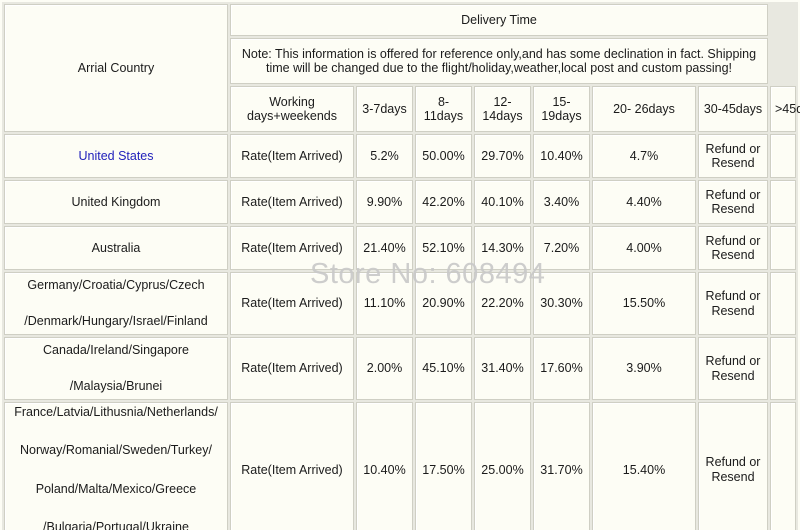 The height and width of the screenshot is (530, 800). I want to click on rate-20-26days: 4.00%, so click(644, 248).